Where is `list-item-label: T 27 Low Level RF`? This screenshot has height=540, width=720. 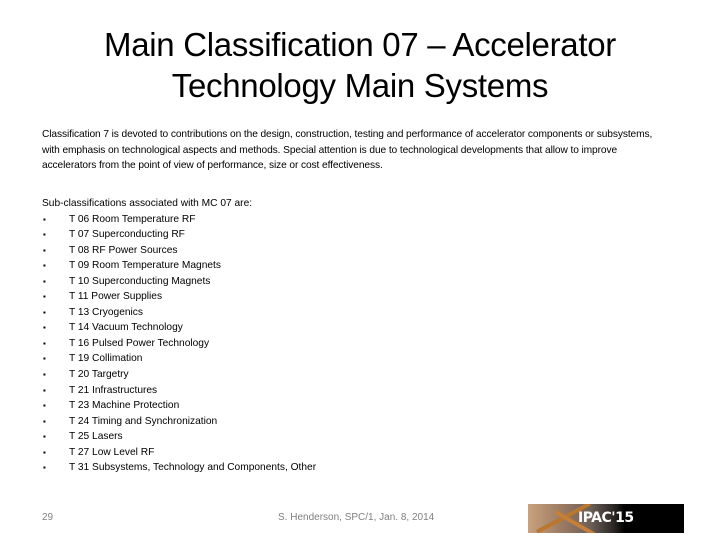 list-item-label: T 27 Low Level RF is located at coordinates (112, 452).